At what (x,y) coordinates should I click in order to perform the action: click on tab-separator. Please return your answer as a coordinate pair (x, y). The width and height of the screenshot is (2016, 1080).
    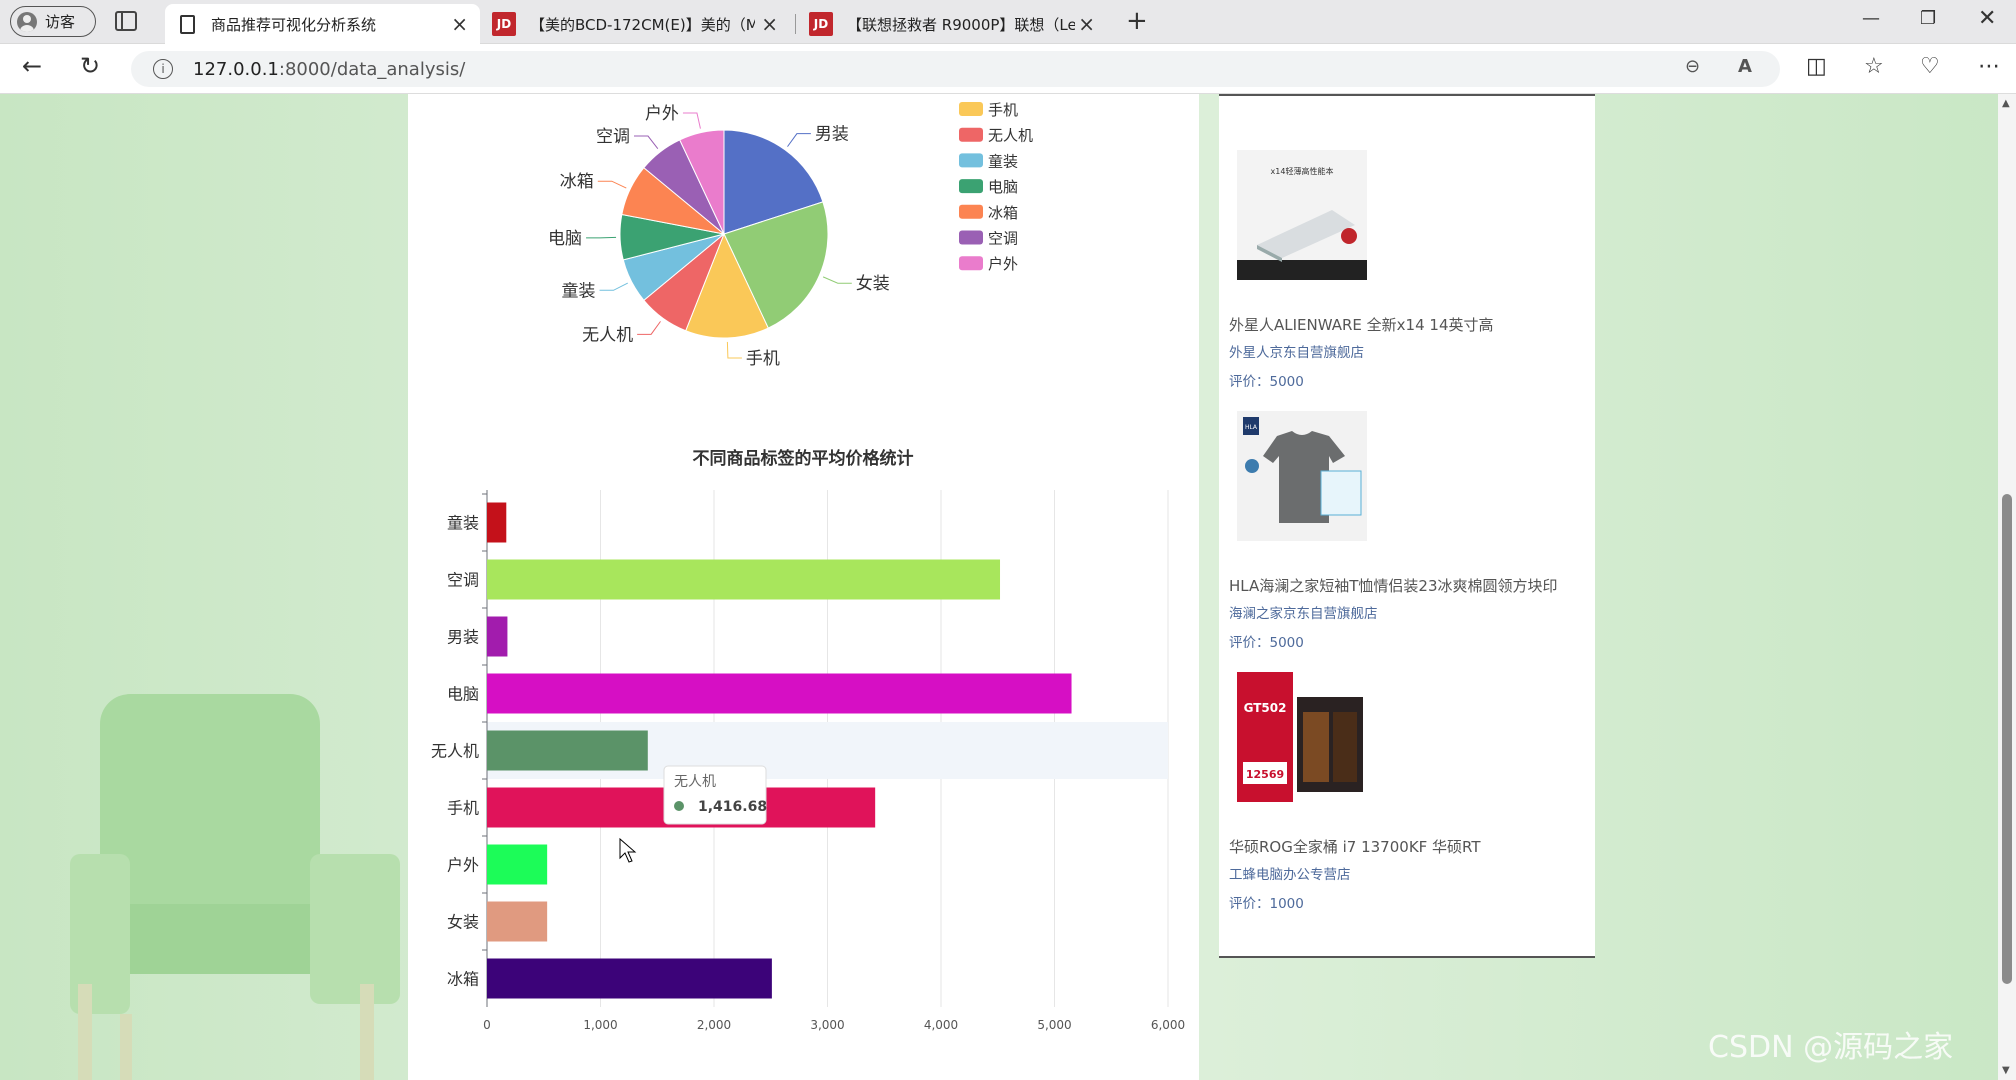
    Looking at the image, I should click on (795, 24).